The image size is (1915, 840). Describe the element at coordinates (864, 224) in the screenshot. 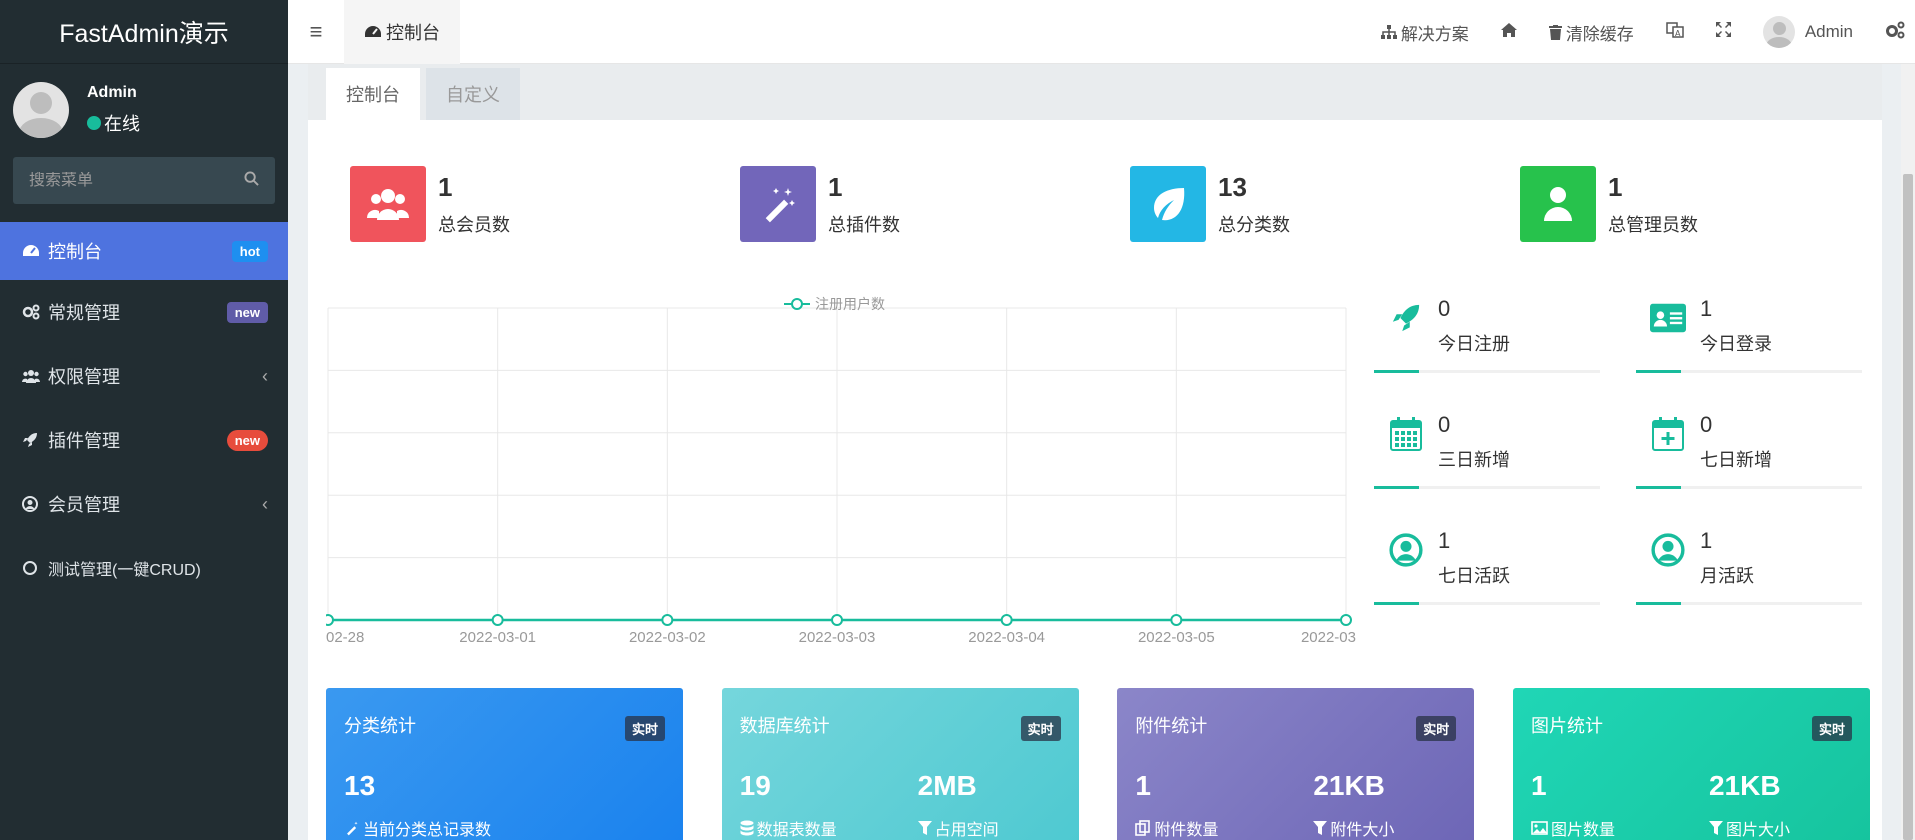

I see `stat-label: 总插件数` at that location.